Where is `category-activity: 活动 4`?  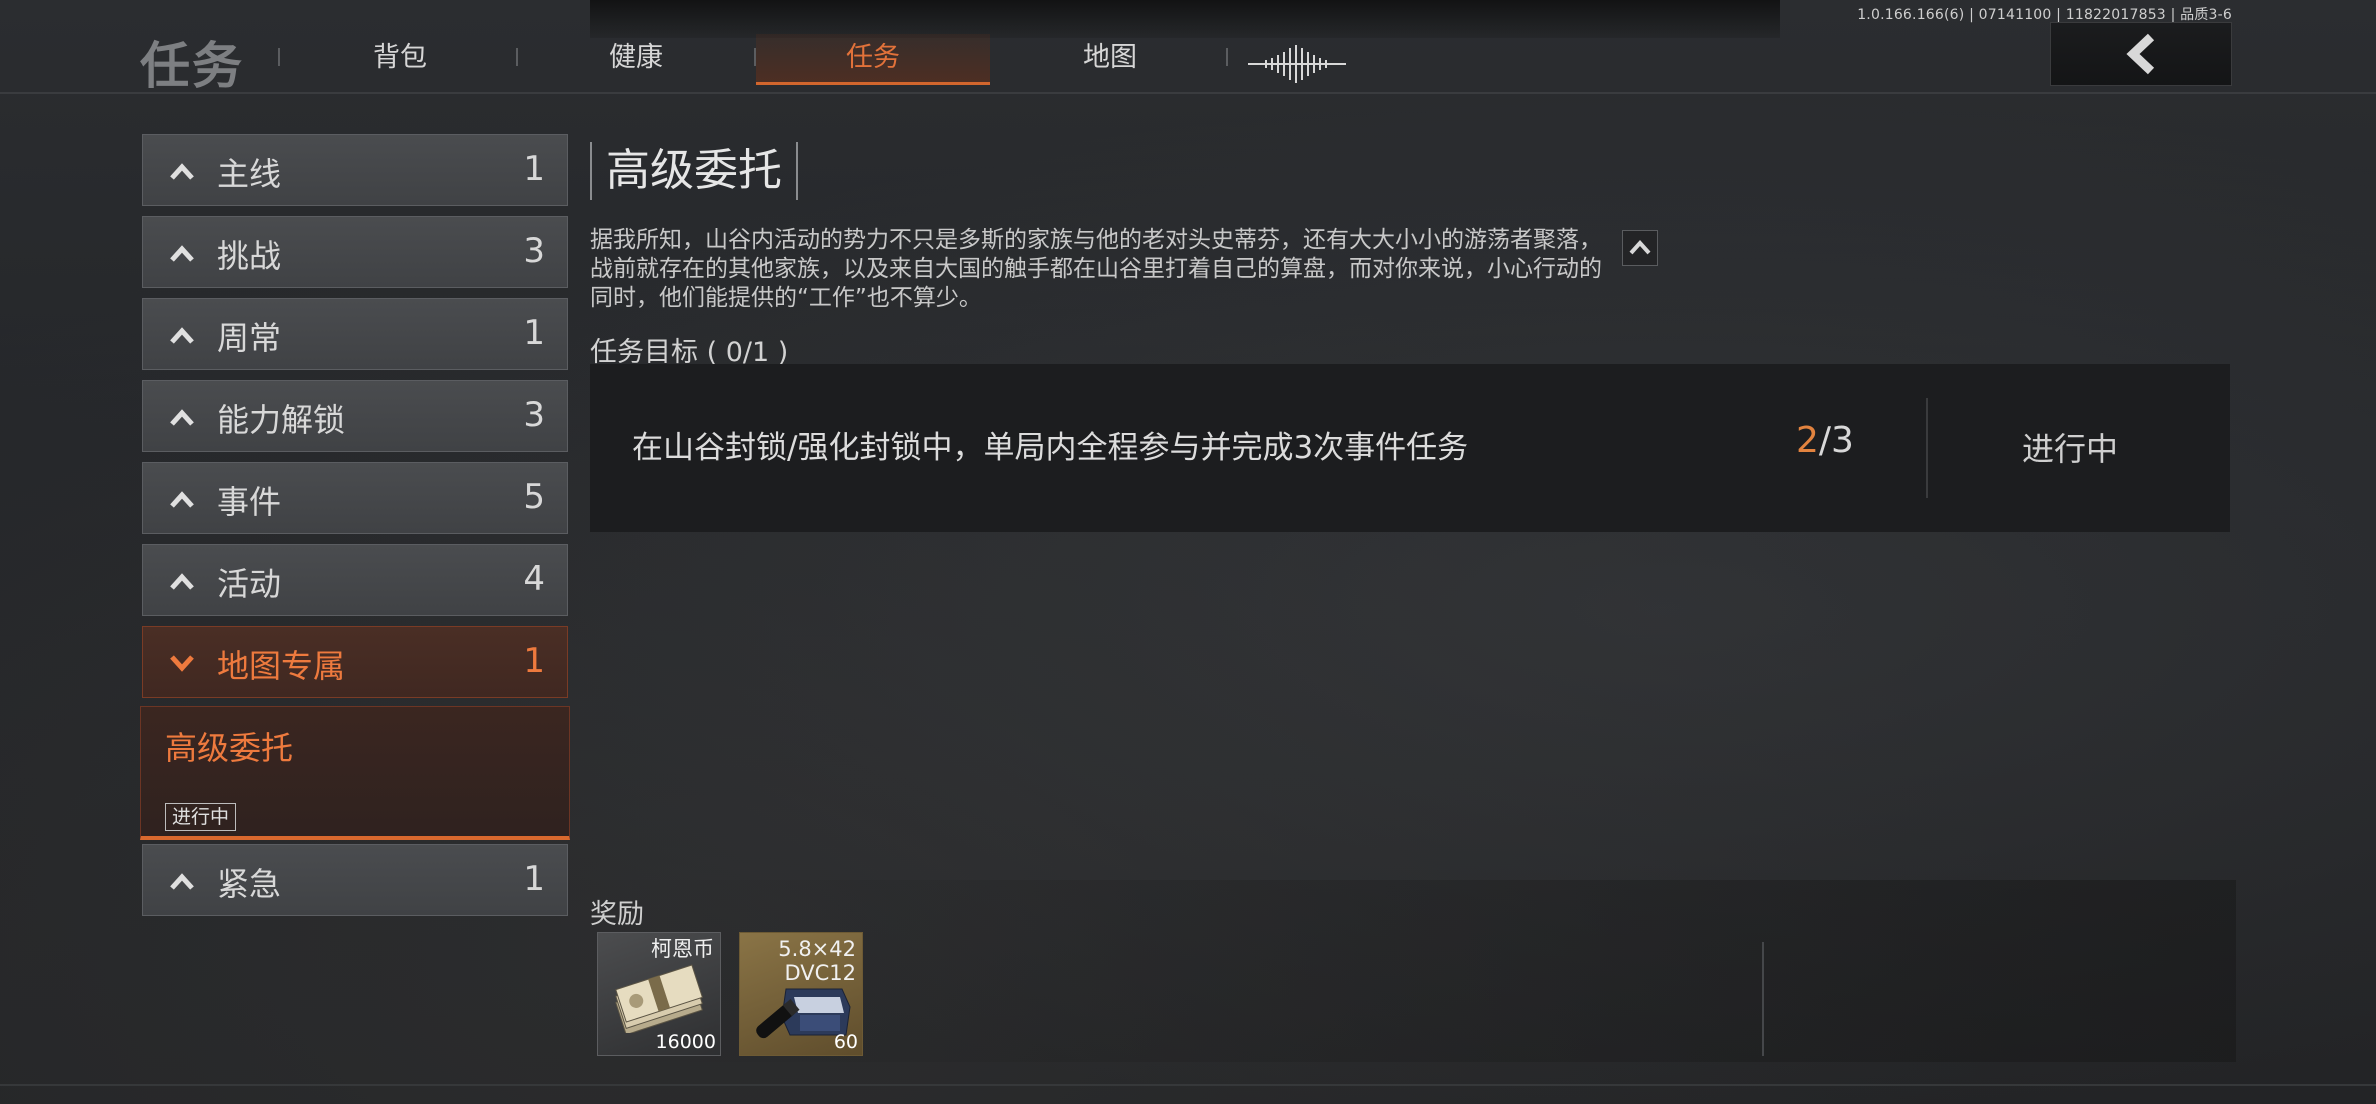 category-activity: 活动 4 is located at coordinates (355, 580).